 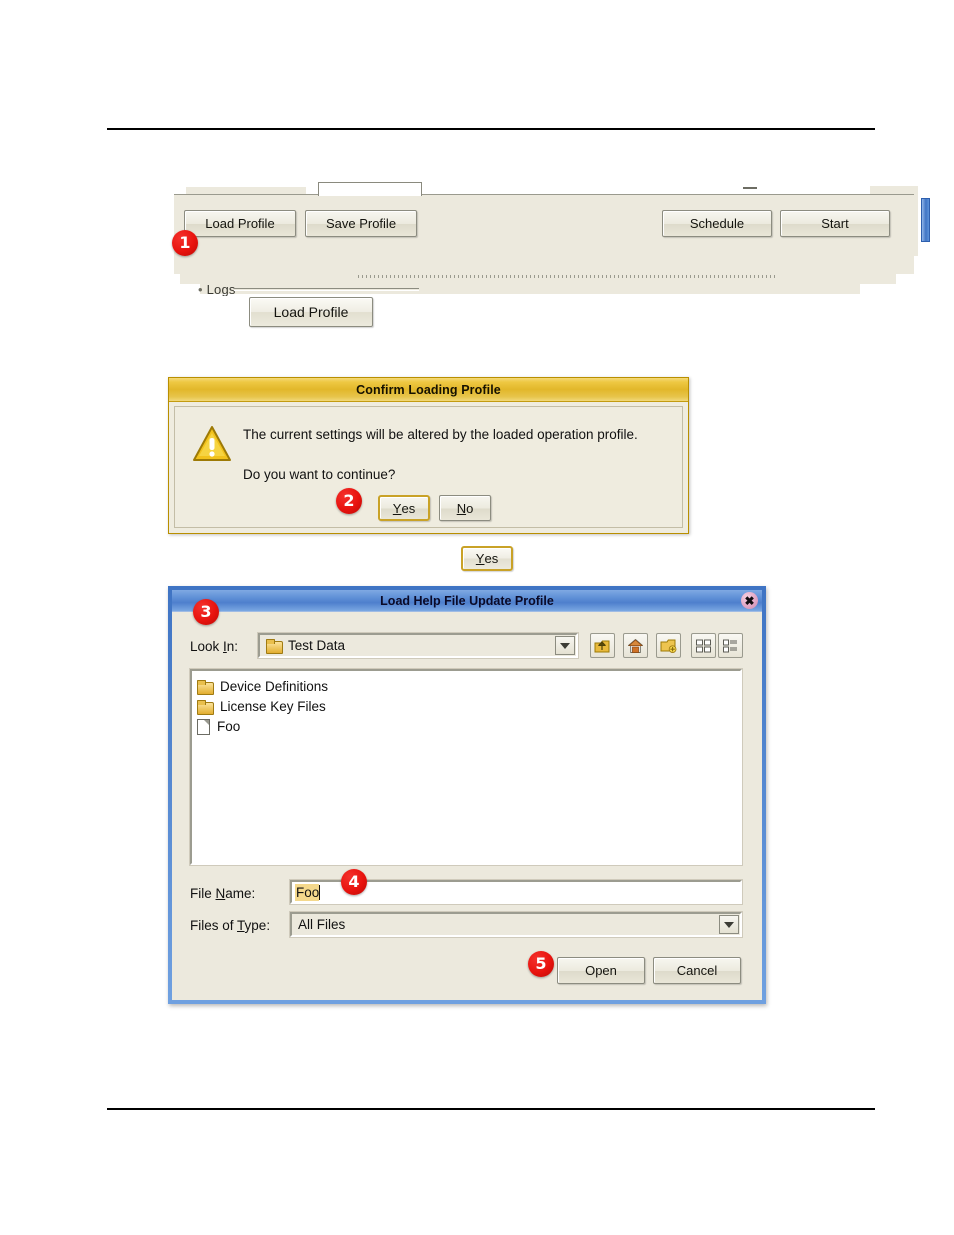 I want to click on look-in-dropdown-arrow, so click(x=565, y=645).